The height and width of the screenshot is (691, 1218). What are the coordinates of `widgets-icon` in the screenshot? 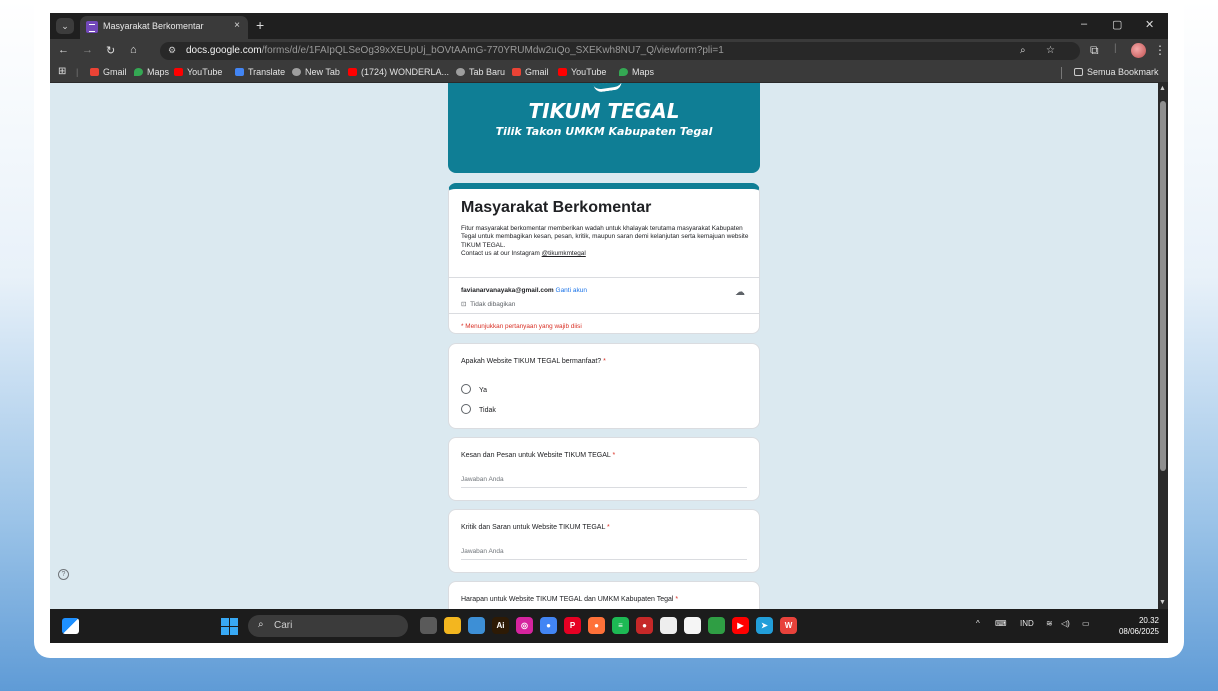 It's located at (70, 626).